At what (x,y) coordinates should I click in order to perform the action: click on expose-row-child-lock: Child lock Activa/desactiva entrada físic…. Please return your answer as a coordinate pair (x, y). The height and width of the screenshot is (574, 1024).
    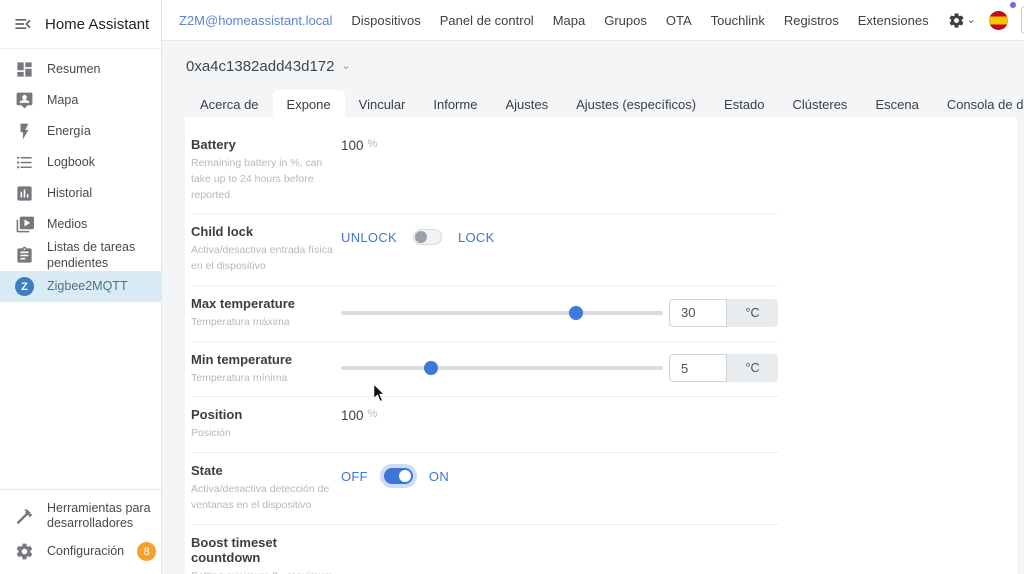
    Looking at the image, I should click on (485, 250).